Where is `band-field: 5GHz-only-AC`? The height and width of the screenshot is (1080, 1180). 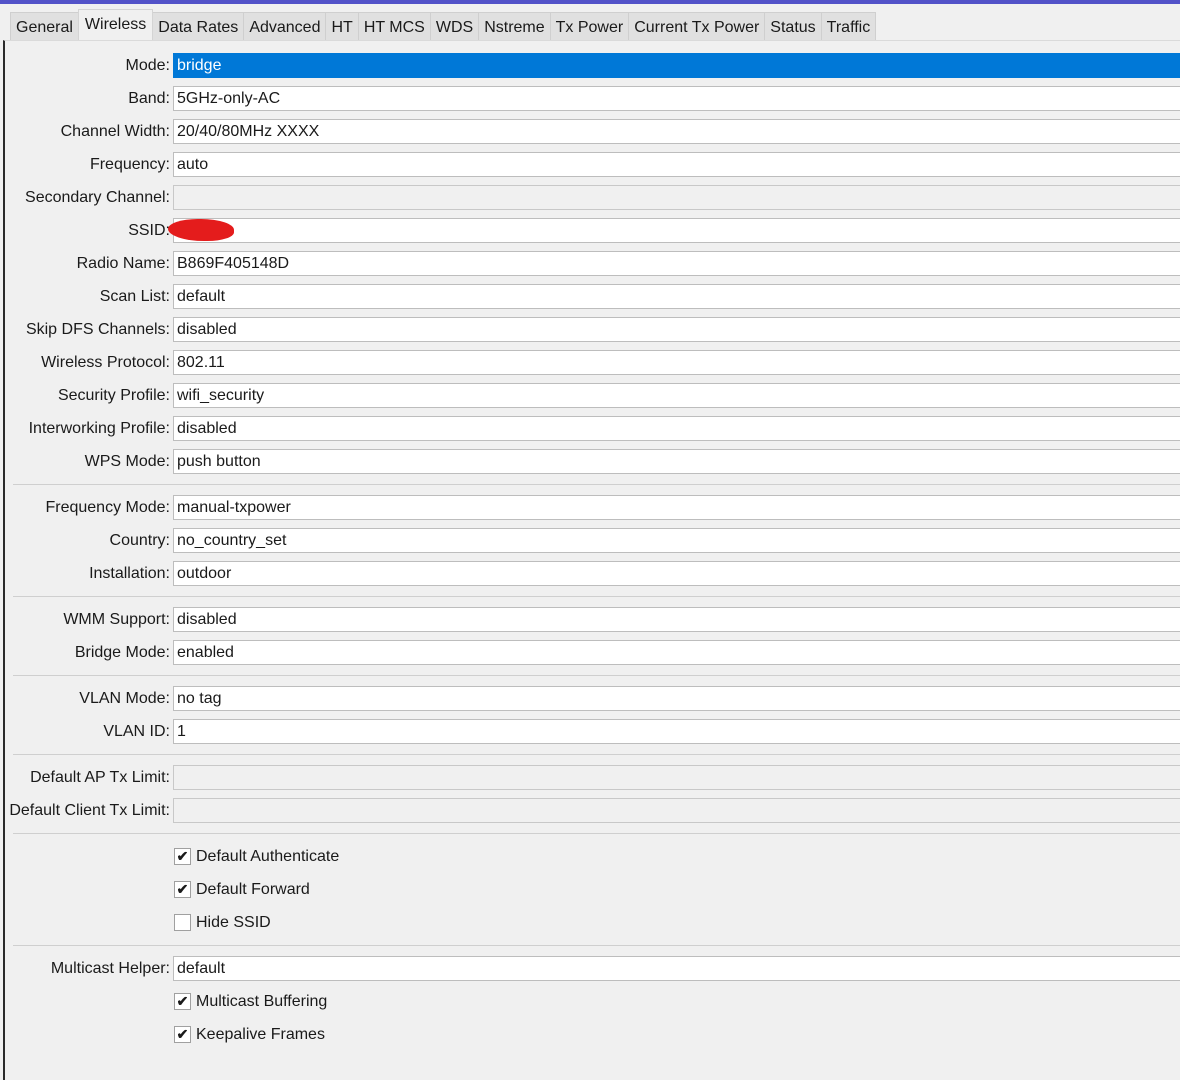
band-field: 5GHz-only-AC is located at coordinates (676, 98).